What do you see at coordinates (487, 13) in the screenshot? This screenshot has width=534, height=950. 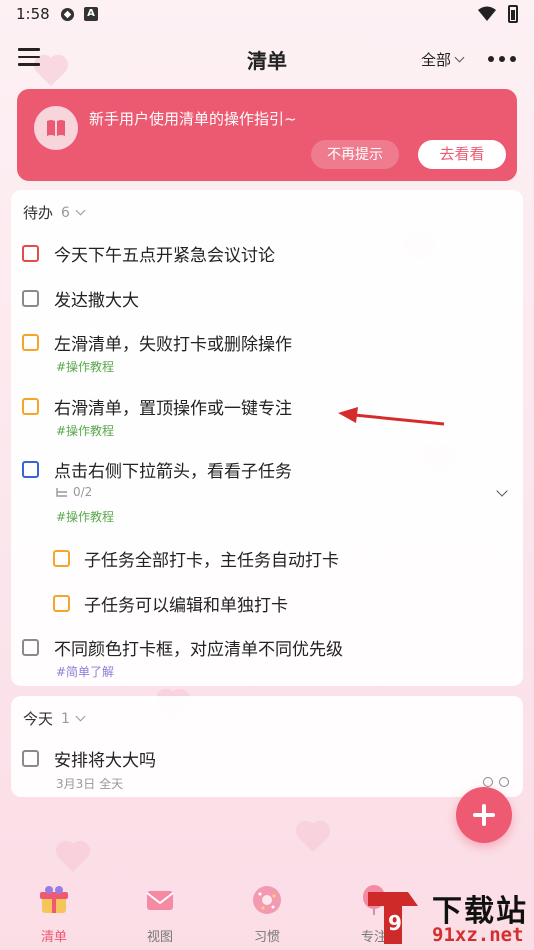 I see `wifi-icon` at bounding box center [487, 13].